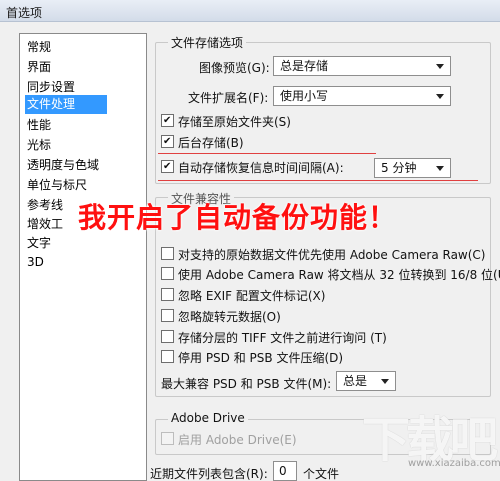 This screenshot has height=481, width=500. I want to click on disable-psd-compression-label: 停用 PSD 和 PSB 文件压缩(D), so click(261, 358).